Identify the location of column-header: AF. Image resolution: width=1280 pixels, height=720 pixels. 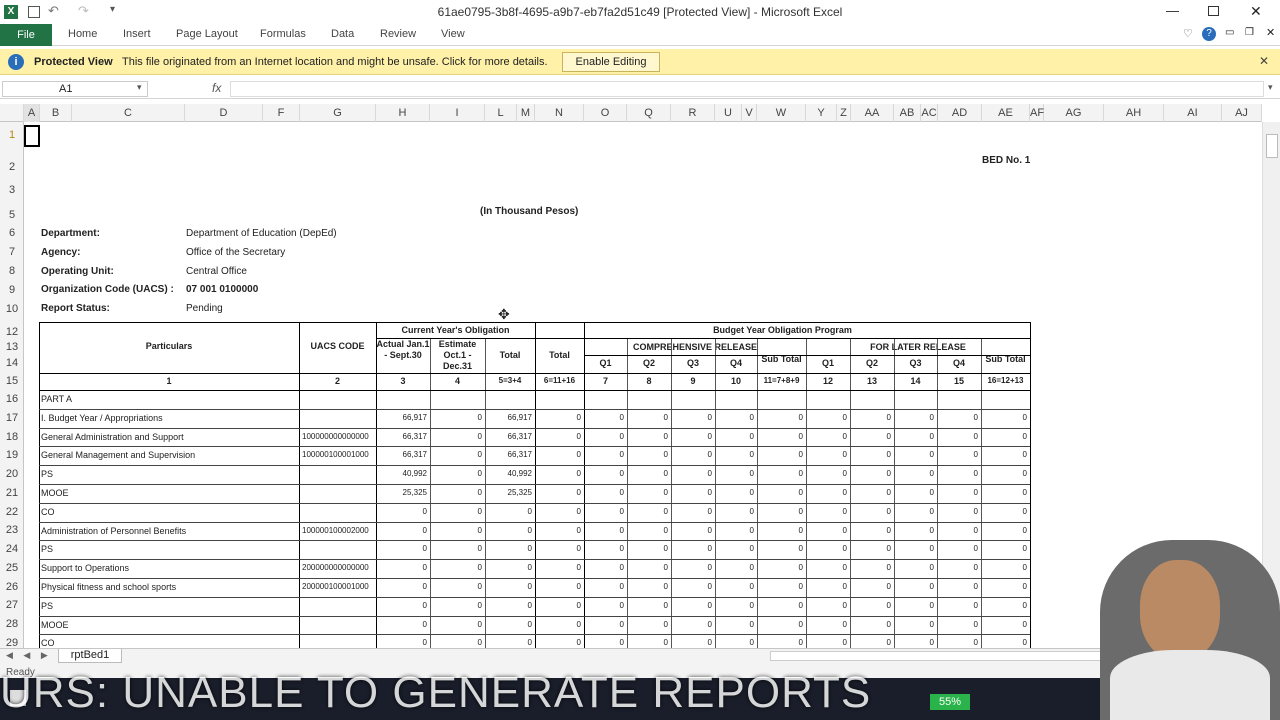
(1037, 113).